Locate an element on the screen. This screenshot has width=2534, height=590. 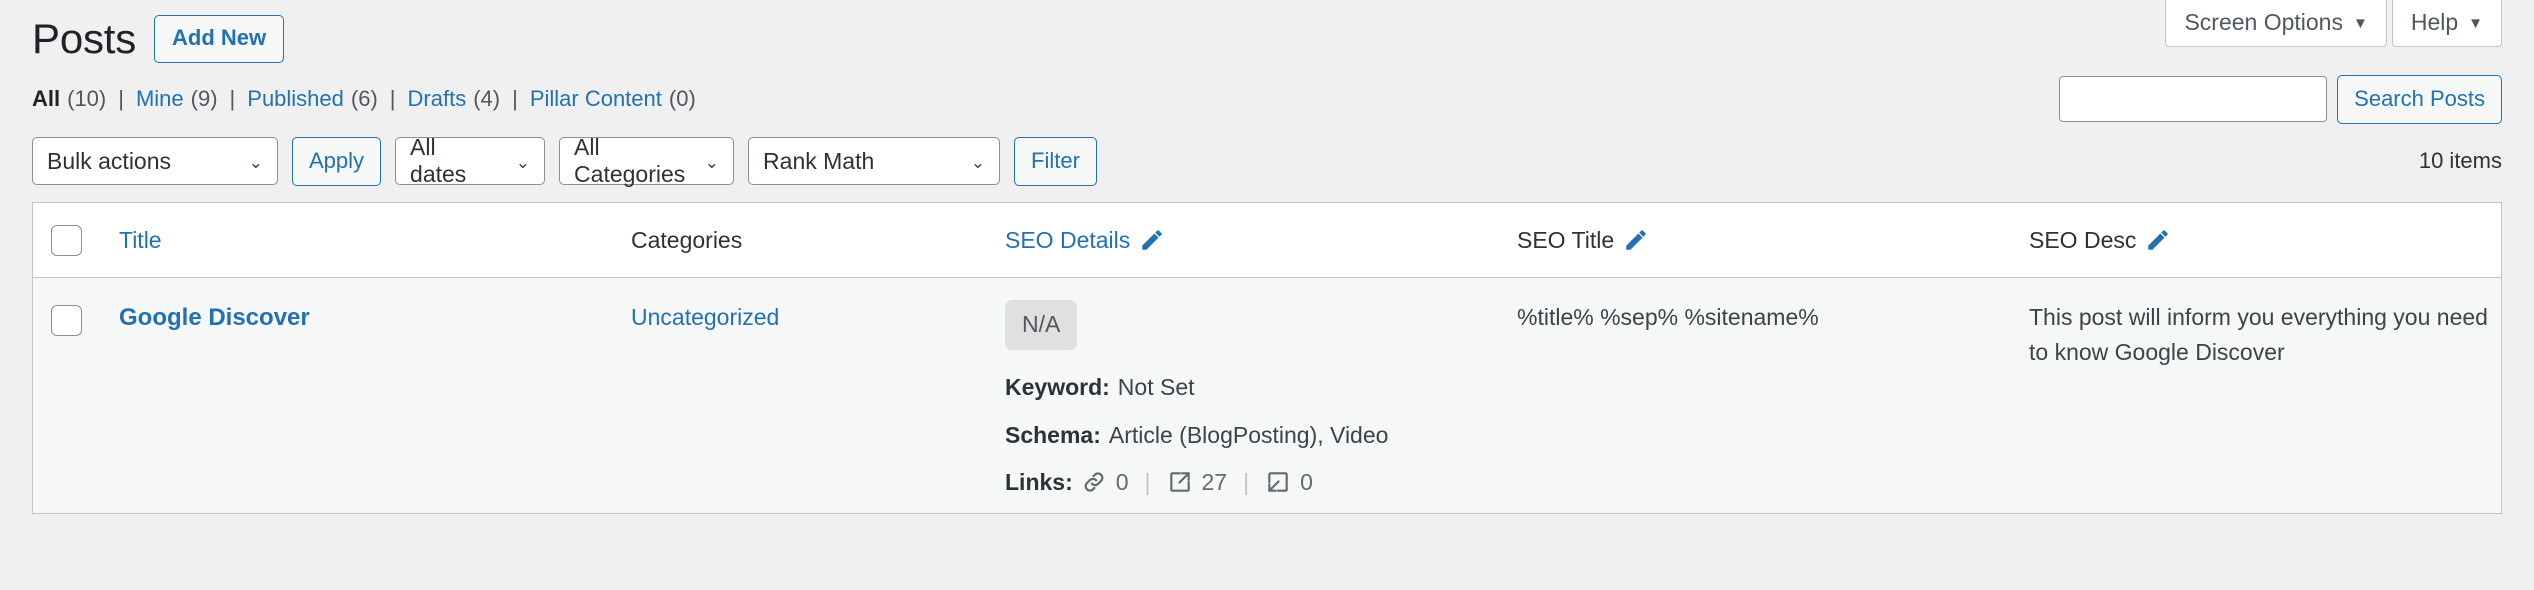
column-header-title-label: Title is located at coordinates (140, 240).